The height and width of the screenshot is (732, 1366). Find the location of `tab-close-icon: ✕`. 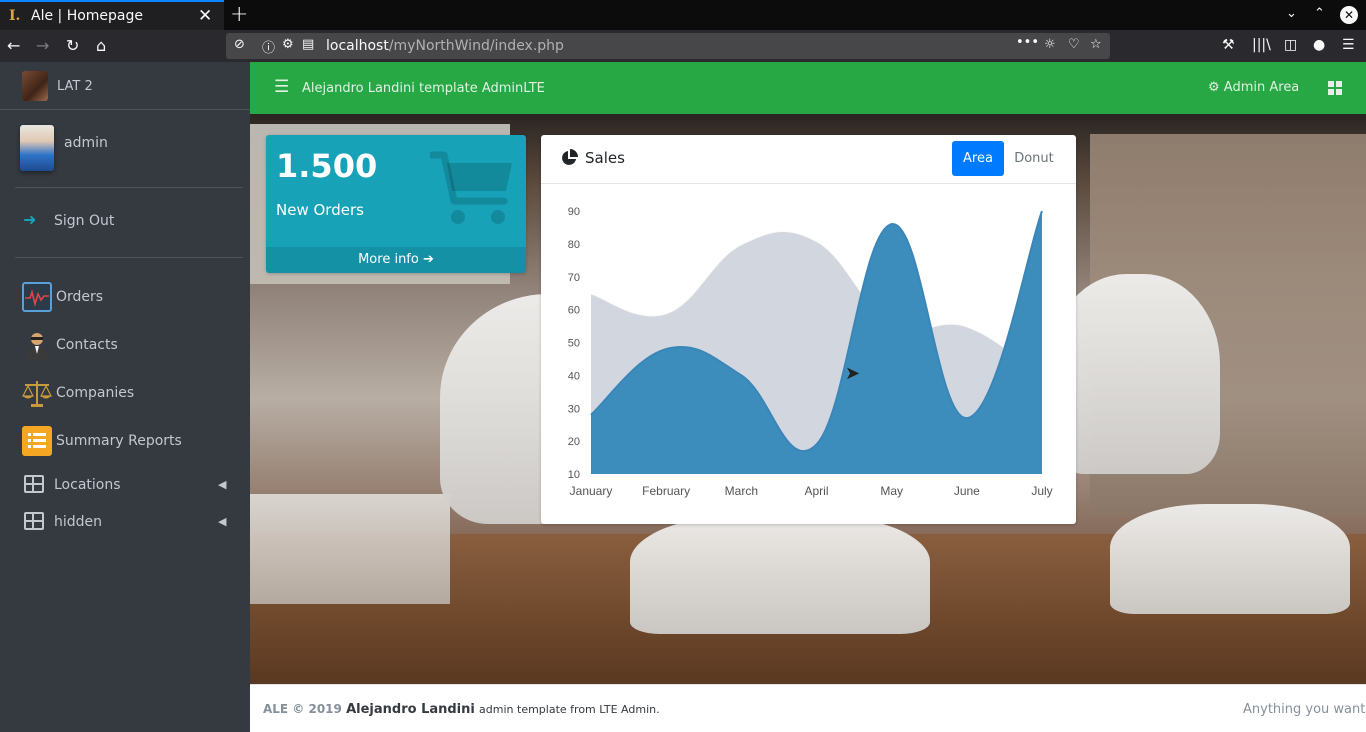

tab-close-icon: ✕ is located at coordinates (205, 16).